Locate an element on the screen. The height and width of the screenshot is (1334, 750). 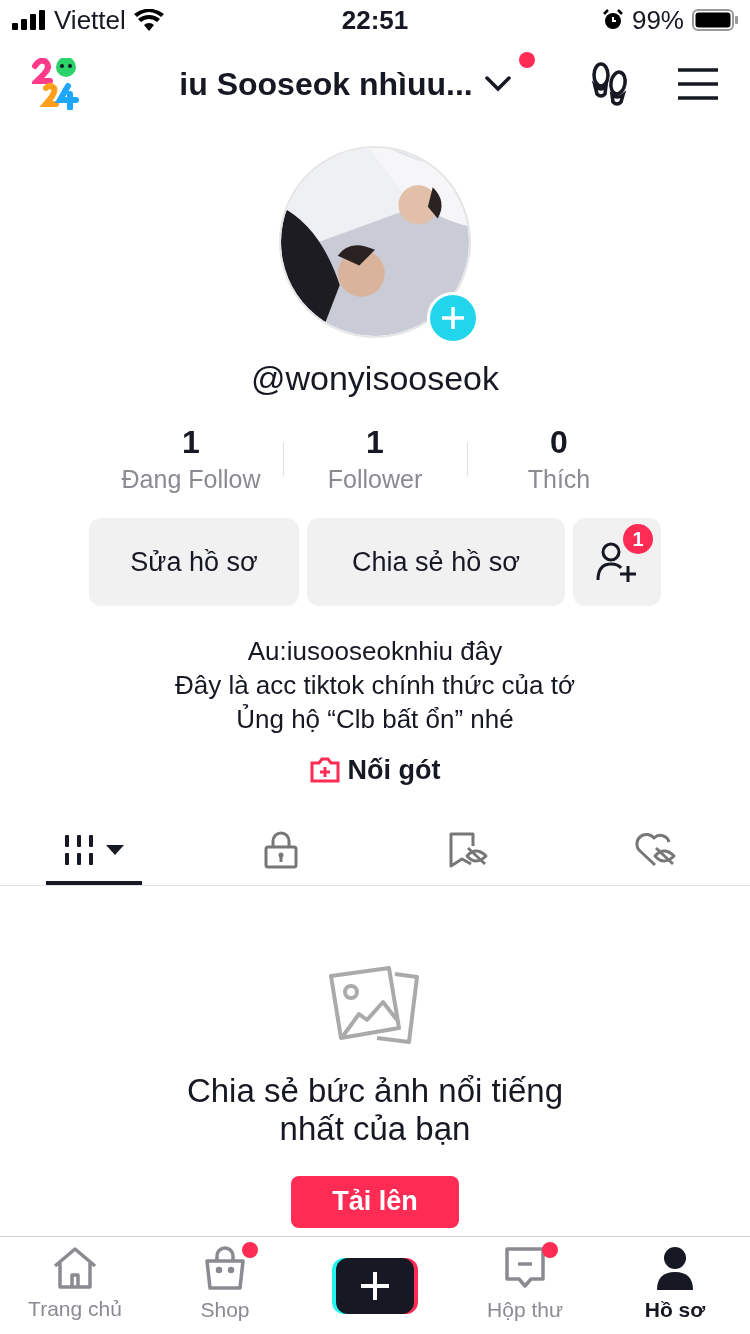
battery-percent: 99% is located at coordinates (657, 20).